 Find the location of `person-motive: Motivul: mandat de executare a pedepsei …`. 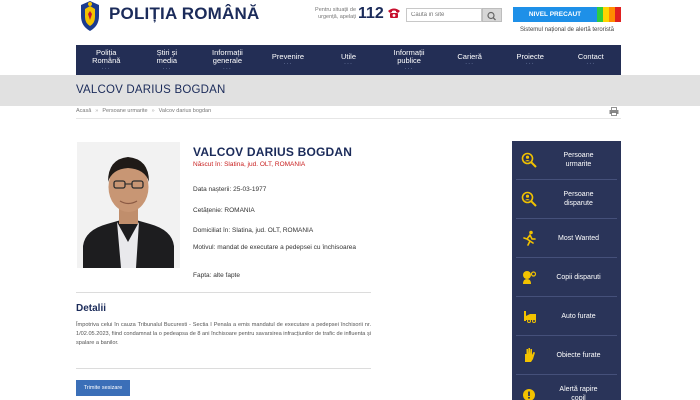

person-motive: Motivul: mandat de executare a pedepsei … is located at coordinates (274, 247).